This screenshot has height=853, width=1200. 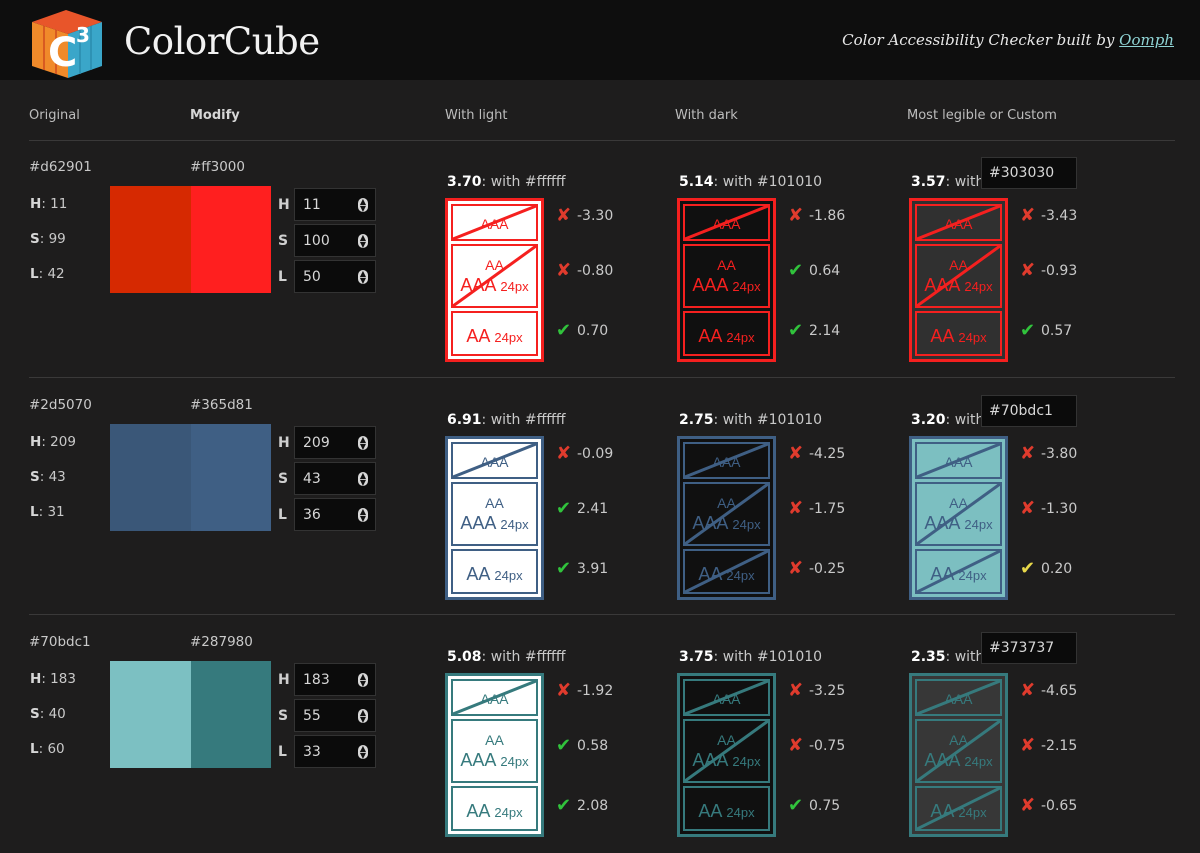 What do you see at coordinates (464, 657) in the screenshot?
I see `ratio-value: 5.08` at bounding box center [464, 657].